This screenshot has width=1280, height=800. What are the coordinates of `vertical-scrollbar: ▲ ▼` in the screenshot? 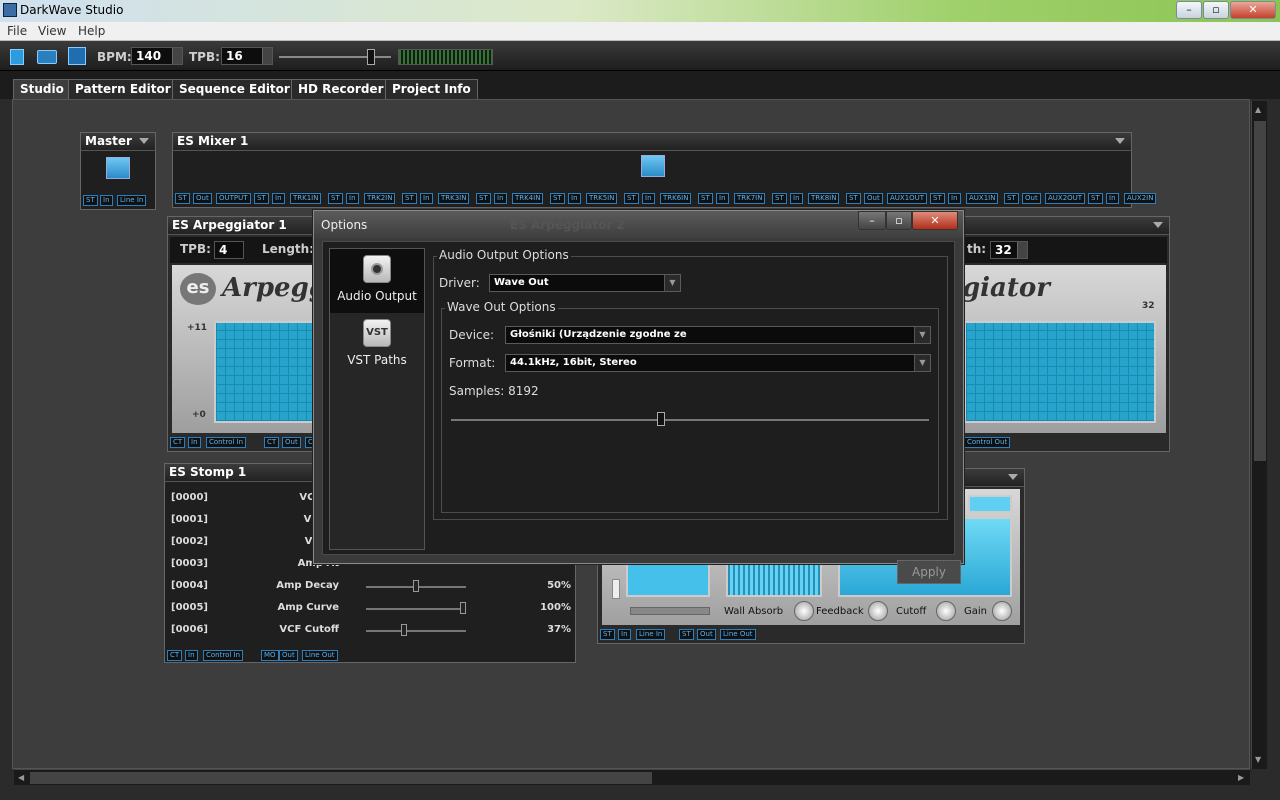 It's located at (1259, 435).